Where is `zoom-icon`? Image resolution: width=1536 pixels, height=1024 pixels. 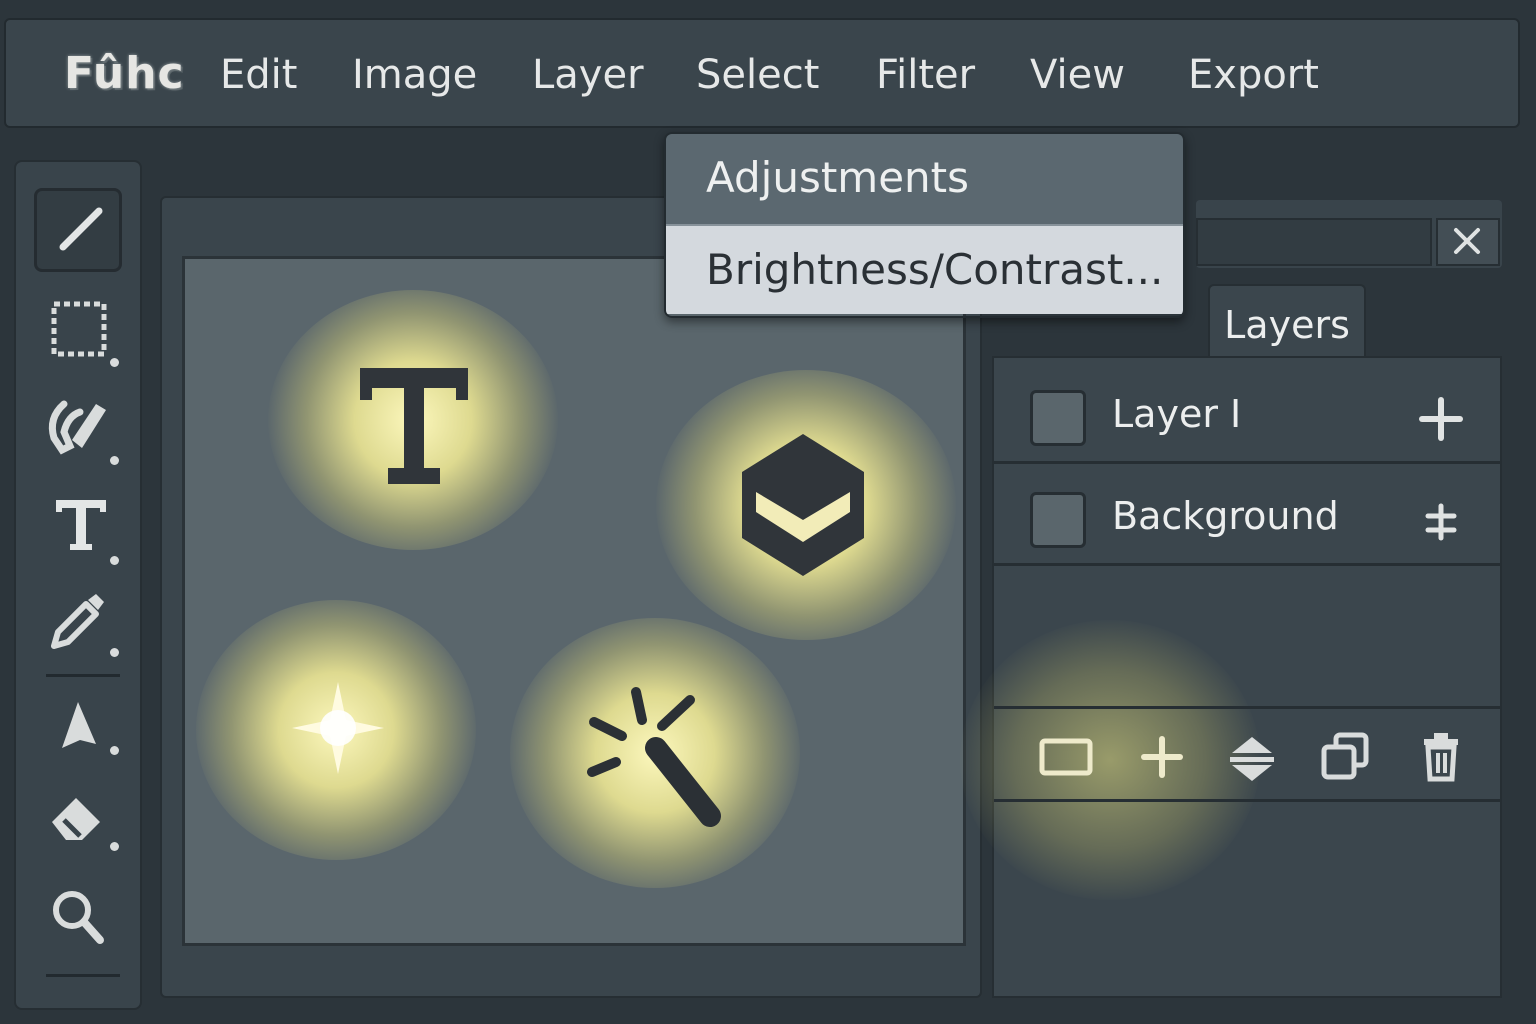
zoom-icon is located at coordinates (78, 917).